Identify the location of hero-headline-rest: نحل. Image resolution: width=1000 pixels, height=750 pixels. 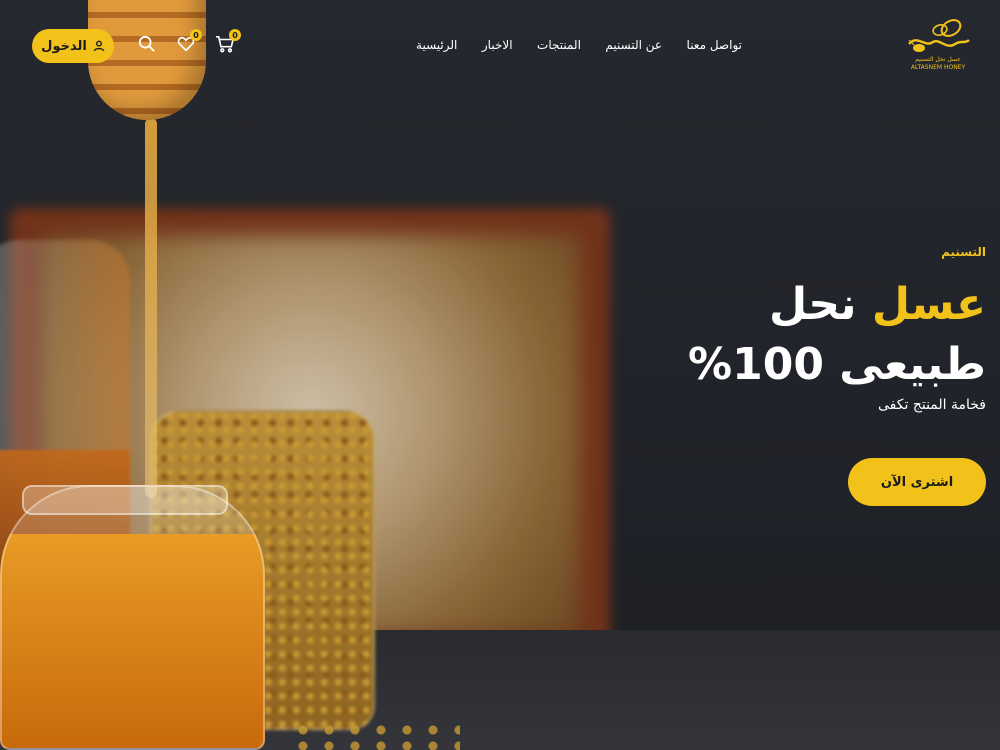
(813, 304).